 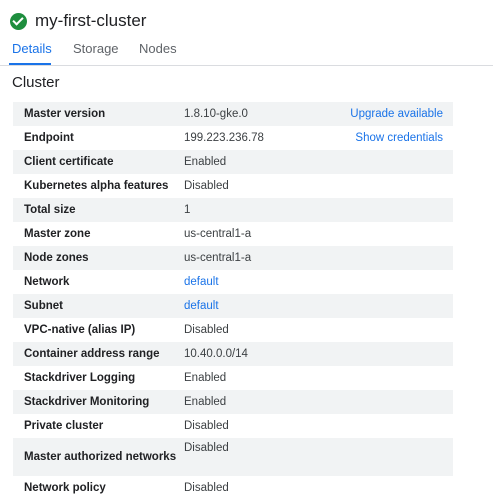 I want to click on section-title: Cluster, so click(x=36, y=82).